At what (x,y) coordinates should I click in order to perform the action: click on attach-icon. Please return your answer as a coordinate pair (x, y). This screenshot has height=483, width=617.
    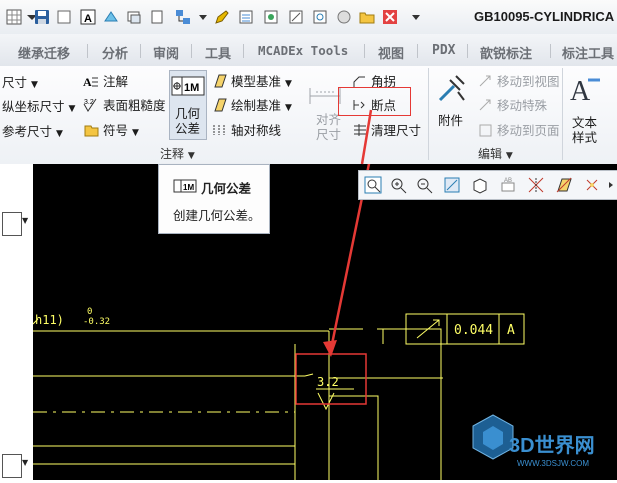
    Looking at the image, I should click on (451, 88).